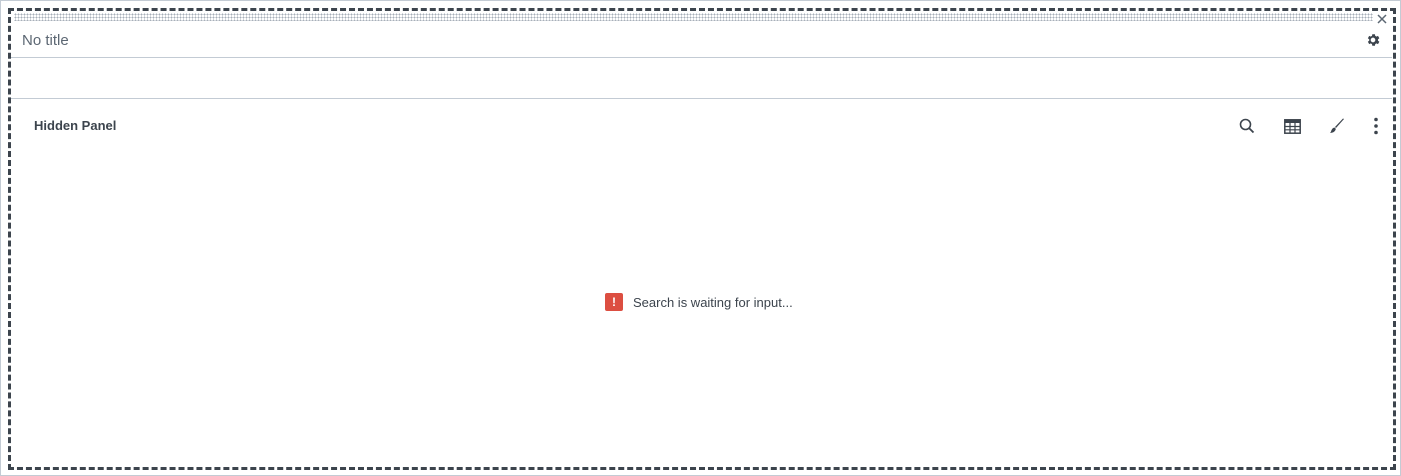  I want to click on gear-icon, so click(1373, 40).